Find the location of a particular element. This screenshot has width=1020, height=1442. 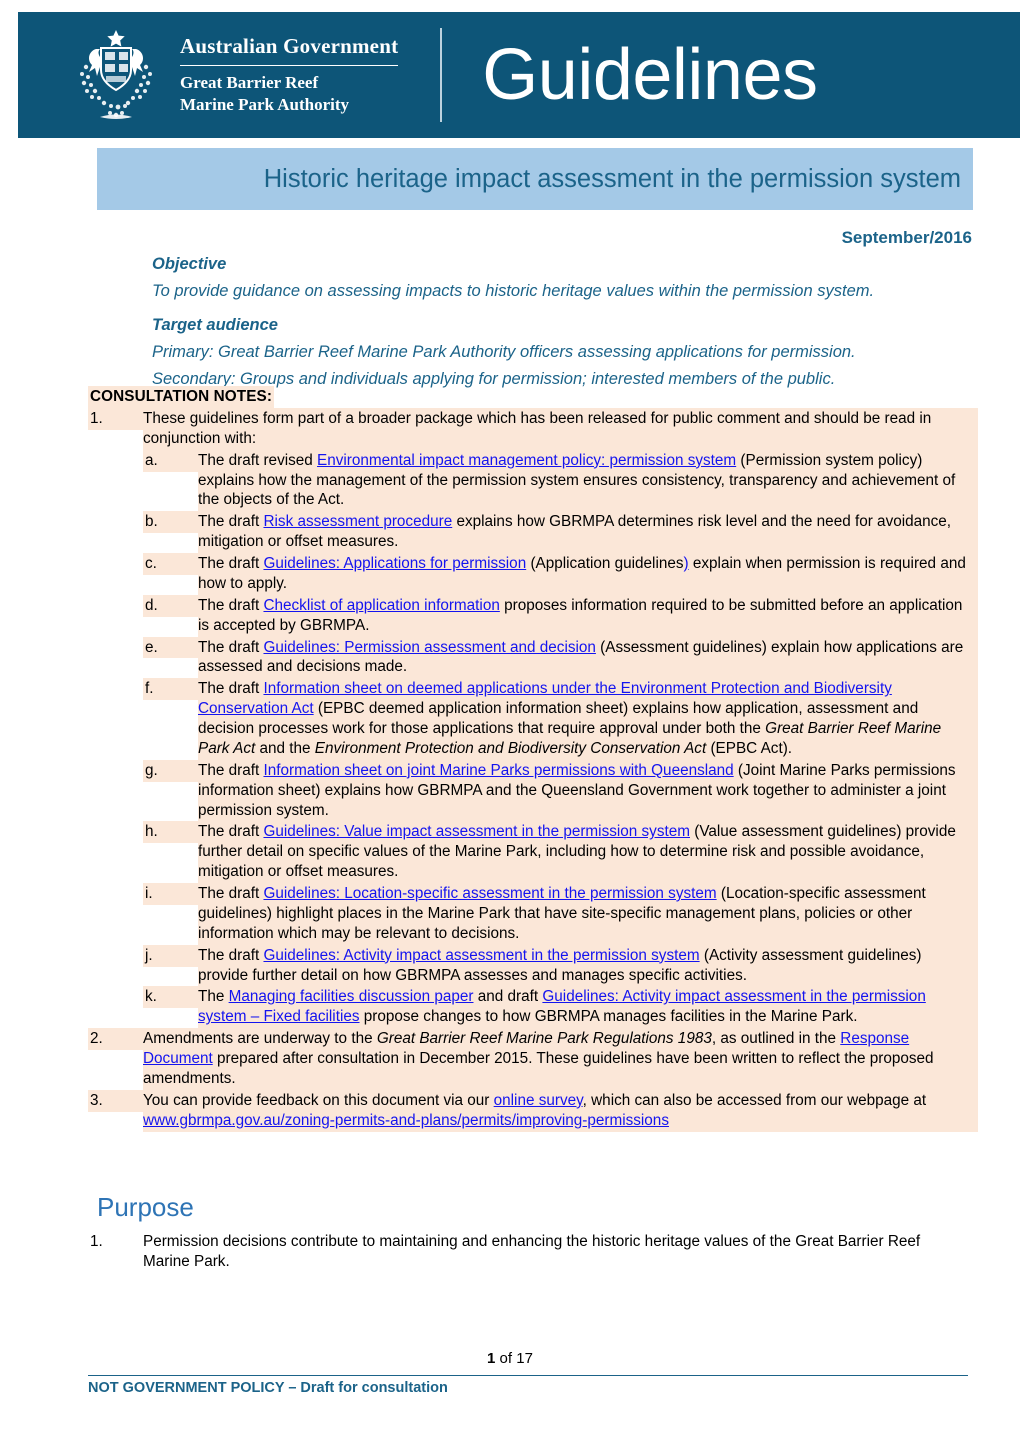

subitem-a-pre: The draft revised is located at coordinates (258, 460).